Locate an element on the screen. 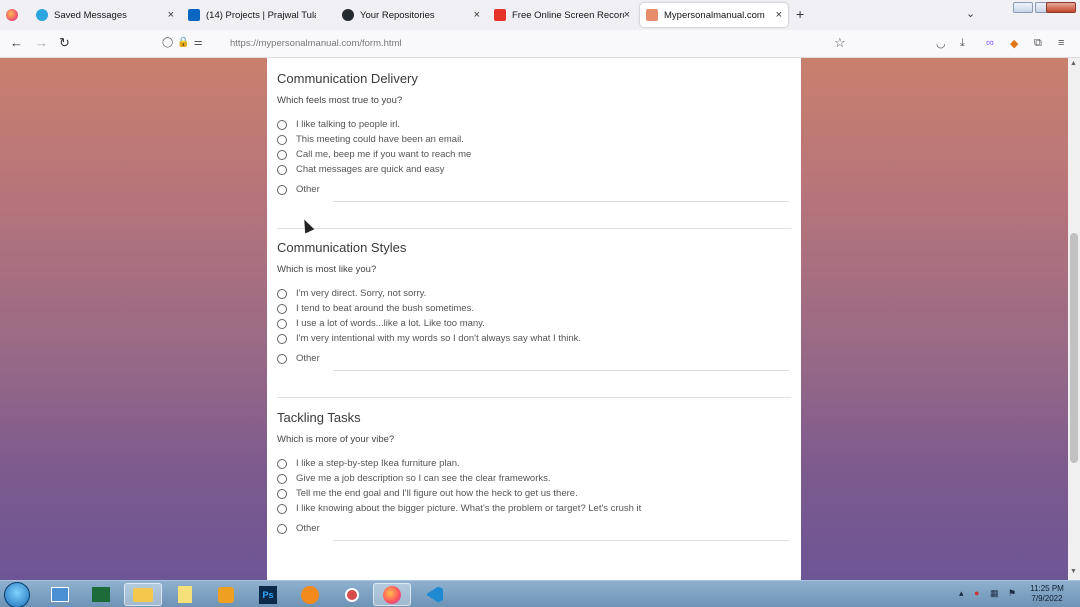 This screenshot has width=1080, height=607. excel-icon is located at coordinates (101, 594).